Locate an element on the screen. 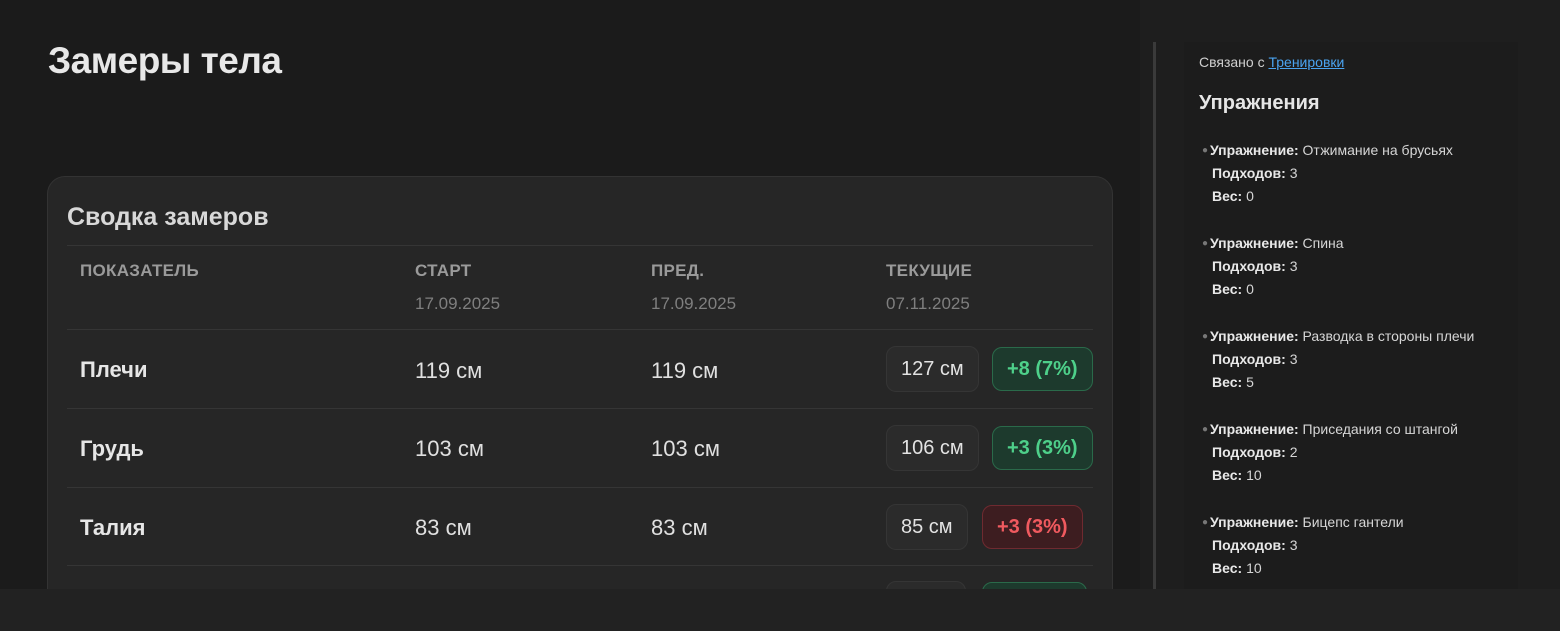 The height and width of the screenshot is (631, 1560). related-prefix: Связано с is located at coordinates (1232, 62).